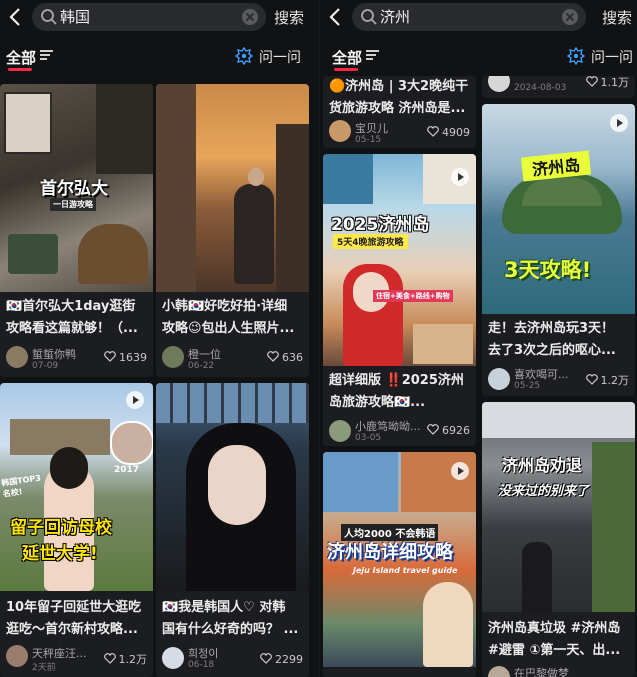  What do you see at coordinates (133, 659) in the screenshot?
I see `like-value: 1.2万` at bounding box center [133, 659].